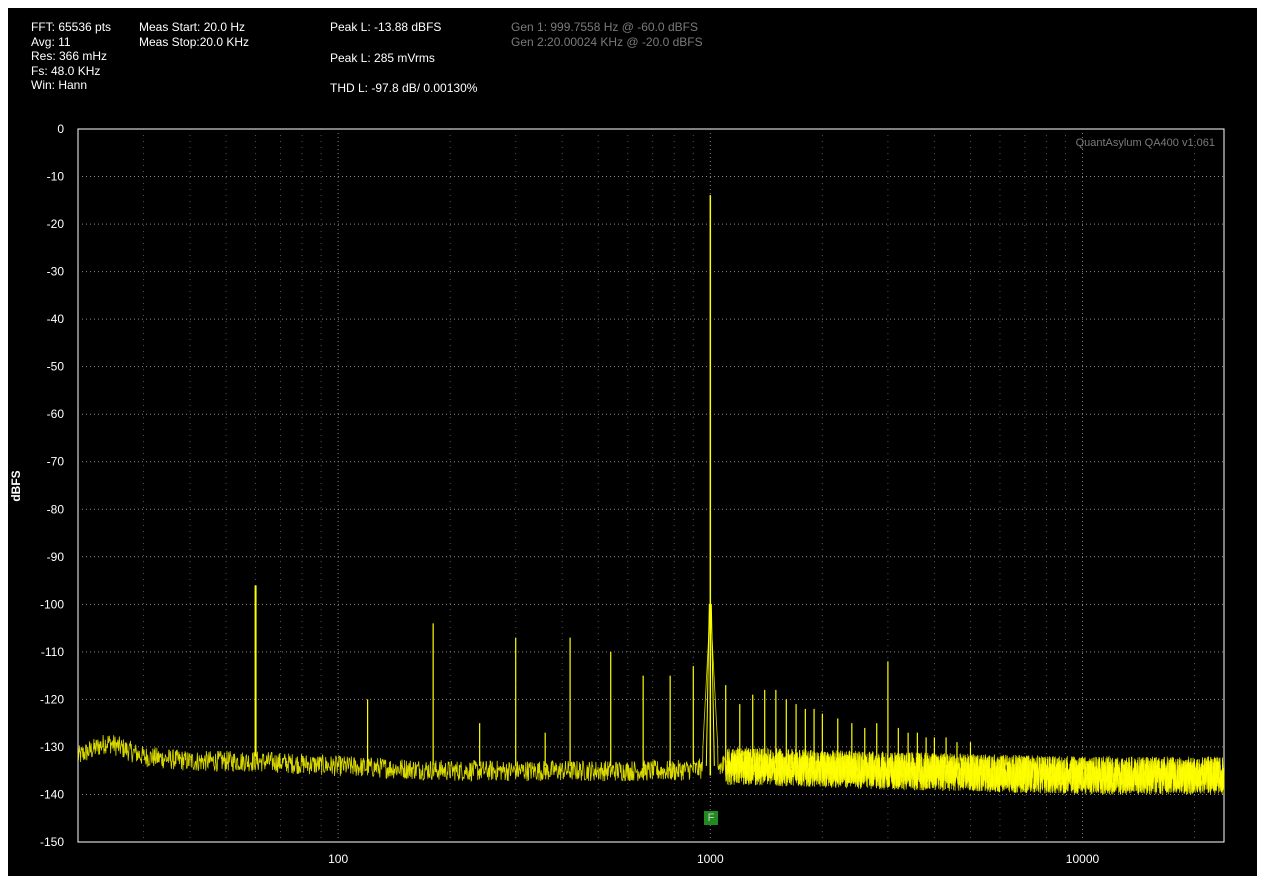 This screenshot has width=1265, height=886. I want to click on x-tick-label: 1000, so click(710, 859).